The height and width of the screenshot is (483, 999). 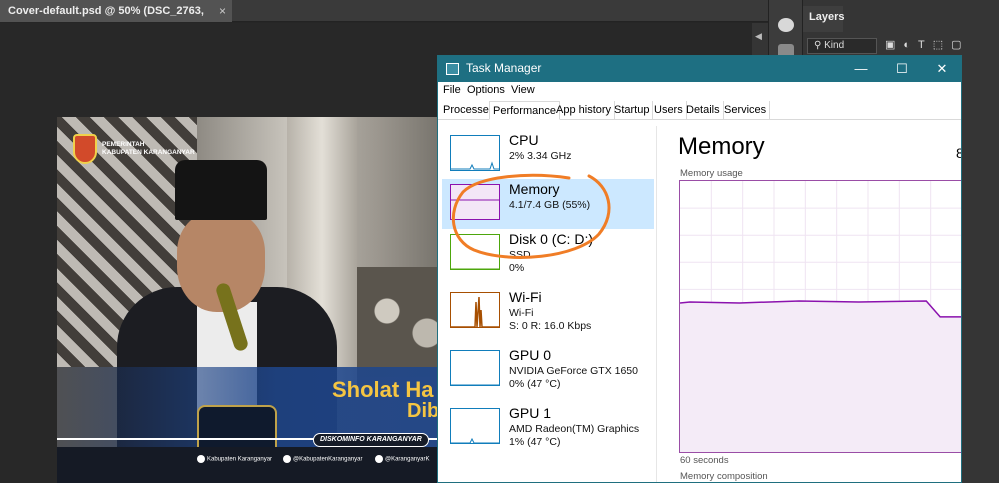 I want to click on cpu-thumbnail, so click(x=475, y=153).